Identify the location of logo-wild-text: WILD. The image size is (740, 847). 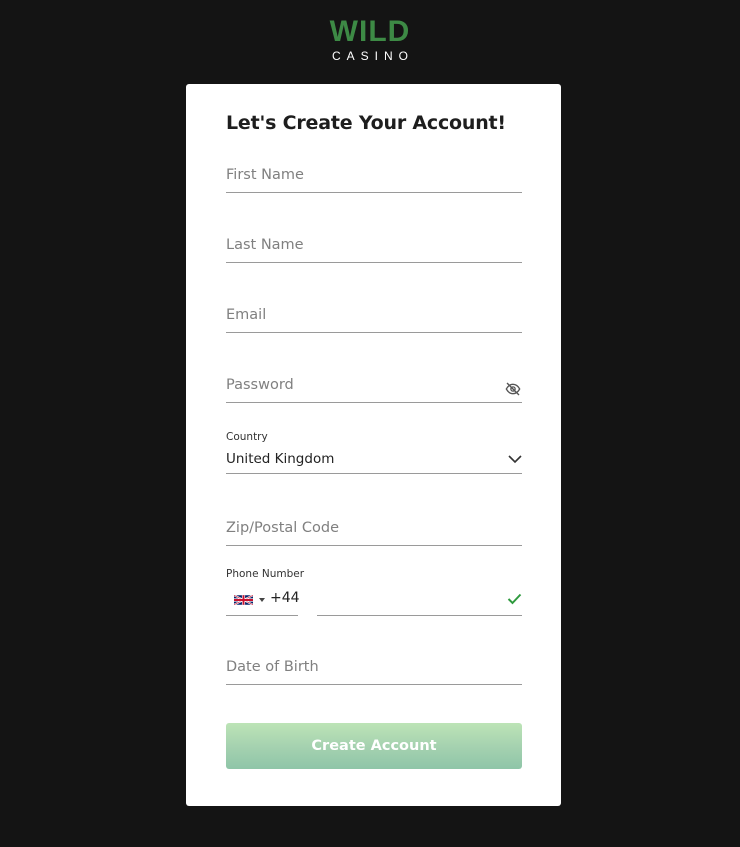
(370, 31).